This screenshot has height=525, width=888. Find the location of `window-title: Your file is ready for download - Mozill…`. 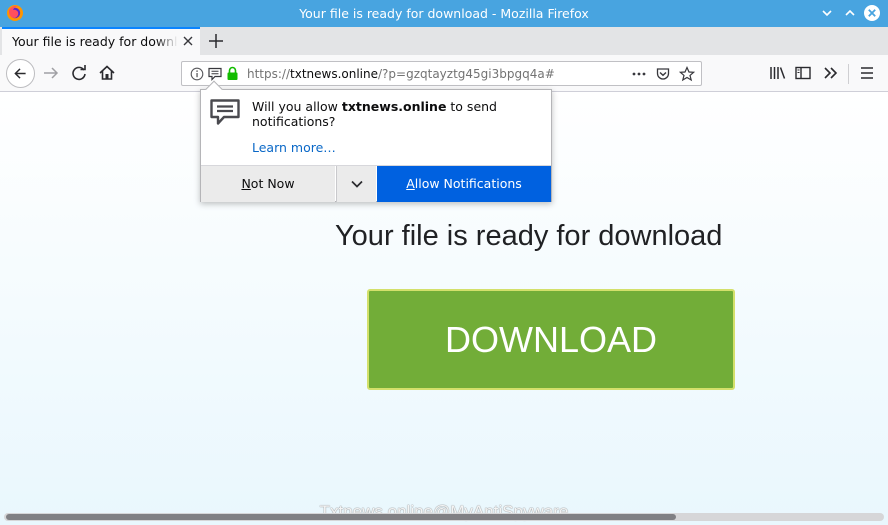

window-title: Your file is ready for download - Mozill… is located at coordinates (444, 13).